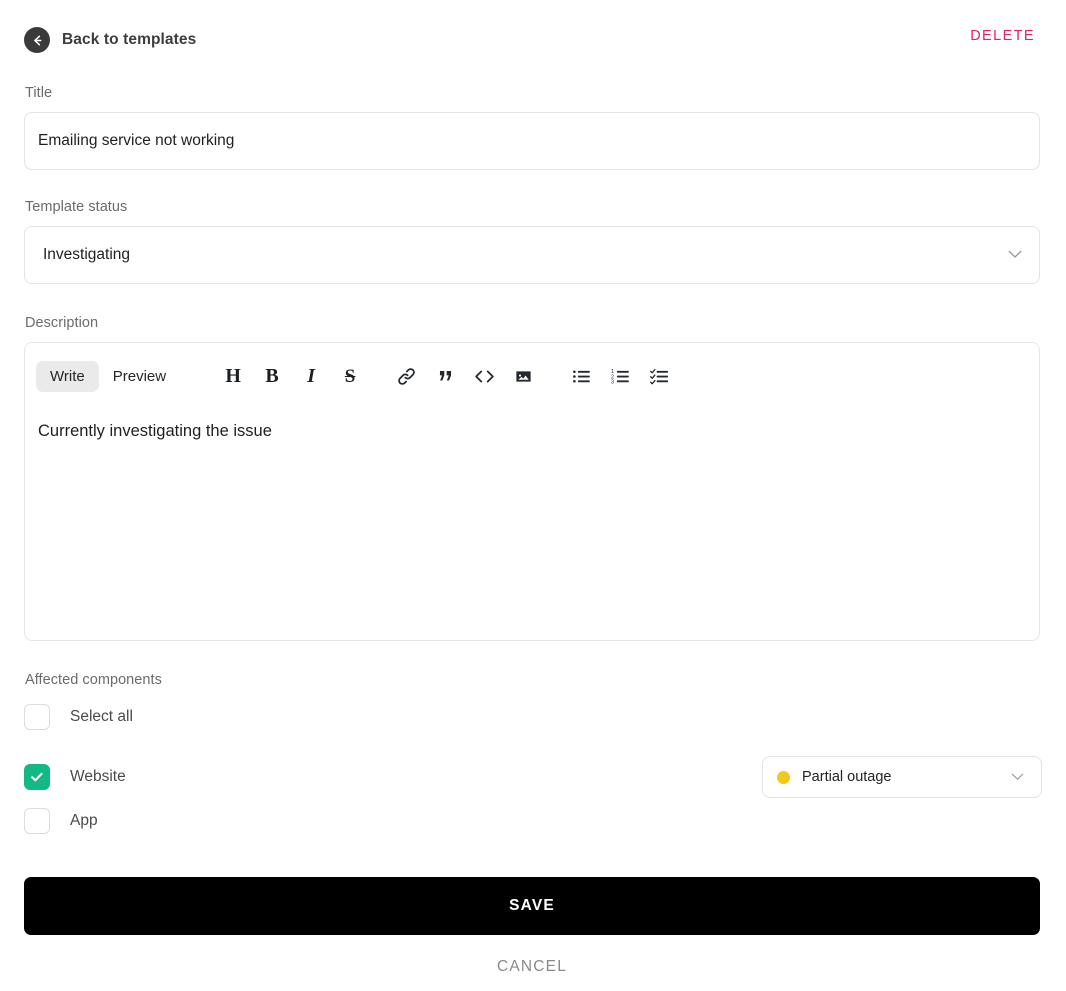 The image size is (1066, 991). I want to click on cancel-button: CANCEL, so click(532, 967).